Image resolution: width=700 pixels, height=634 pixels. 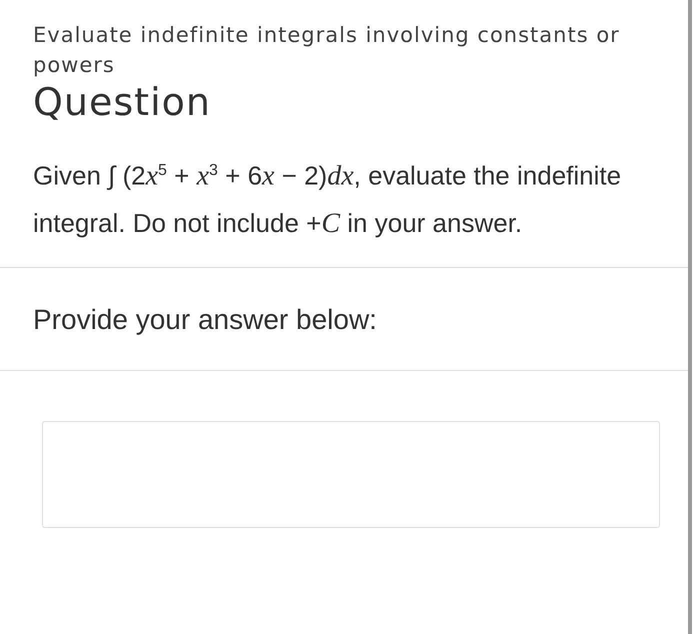 What do you see at coordinates (327, 200) in the screenshot?
I see `question-text: Given ∫ (2x$^{5}$ + x$^{3}$ + 6x − 2)dx, evaluate the indefinite integral. Do not include +C in your answer.` at bounding box center [327, 200].